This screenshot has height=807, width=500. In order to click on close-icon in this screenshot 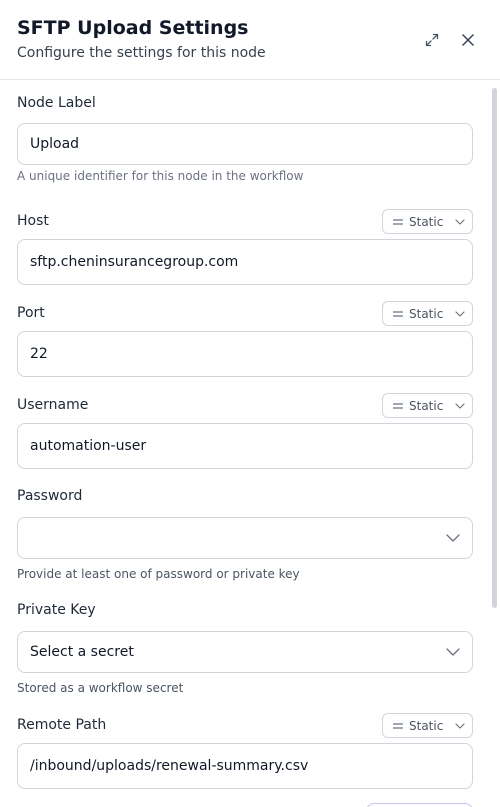, I will do `click(468, 40)`.